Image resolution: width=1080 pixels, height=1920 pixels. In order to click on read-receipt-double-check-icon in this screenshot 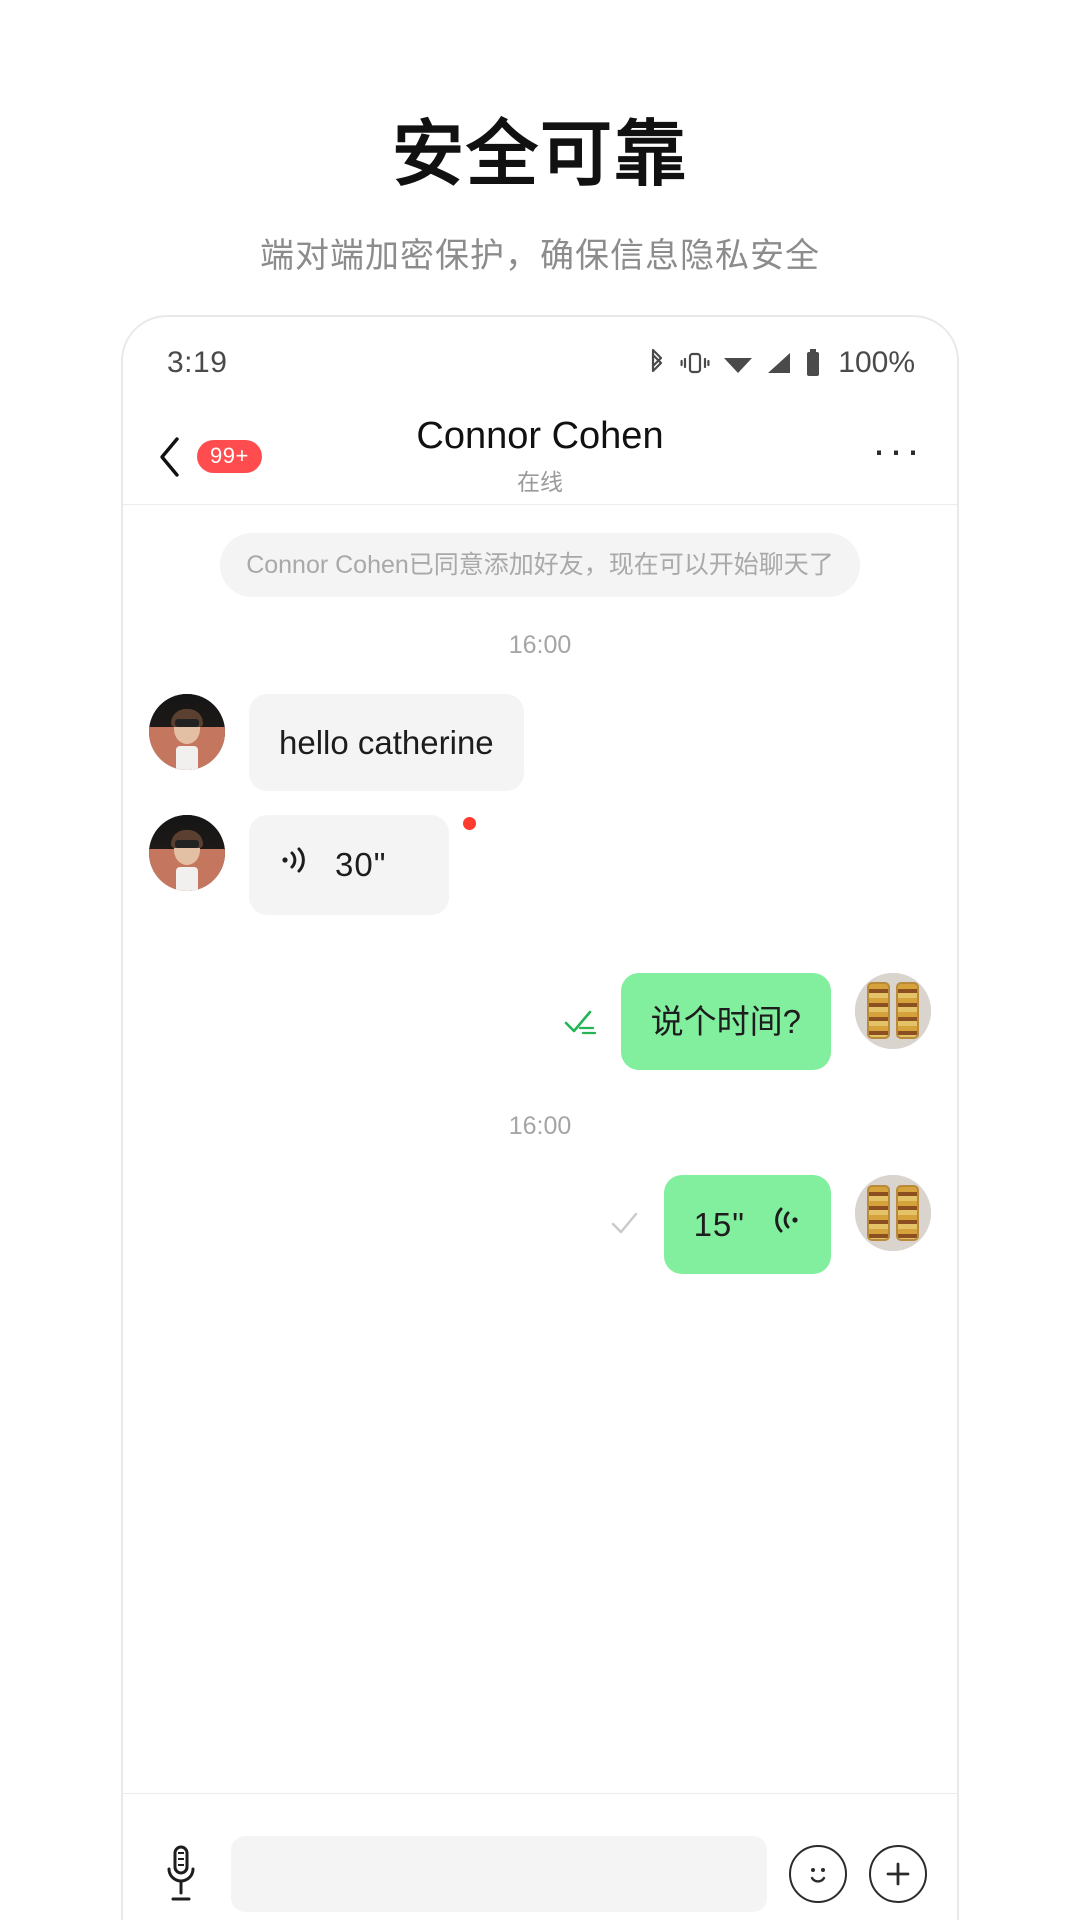, I will do `click(582, 1005)`.